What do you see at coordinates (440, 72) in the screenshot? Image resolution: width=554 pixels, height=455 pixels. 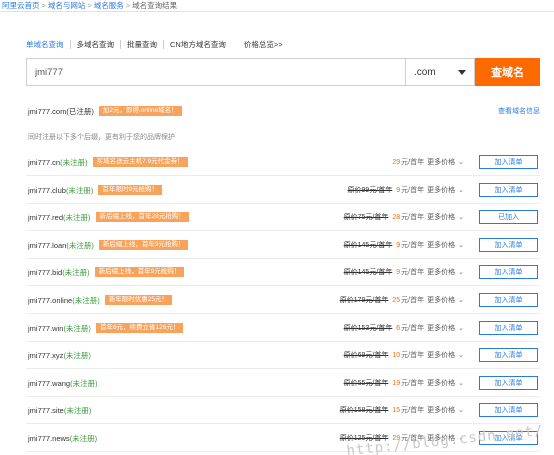 I see `tld-select: .com` at bounding box center [440, 72].